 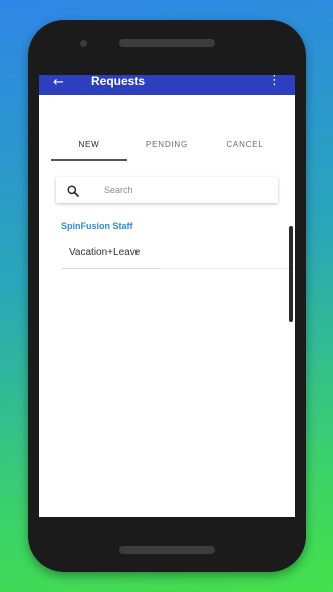 I want to click on tab-cancel: CANCEL, so click(x=245, y=144).